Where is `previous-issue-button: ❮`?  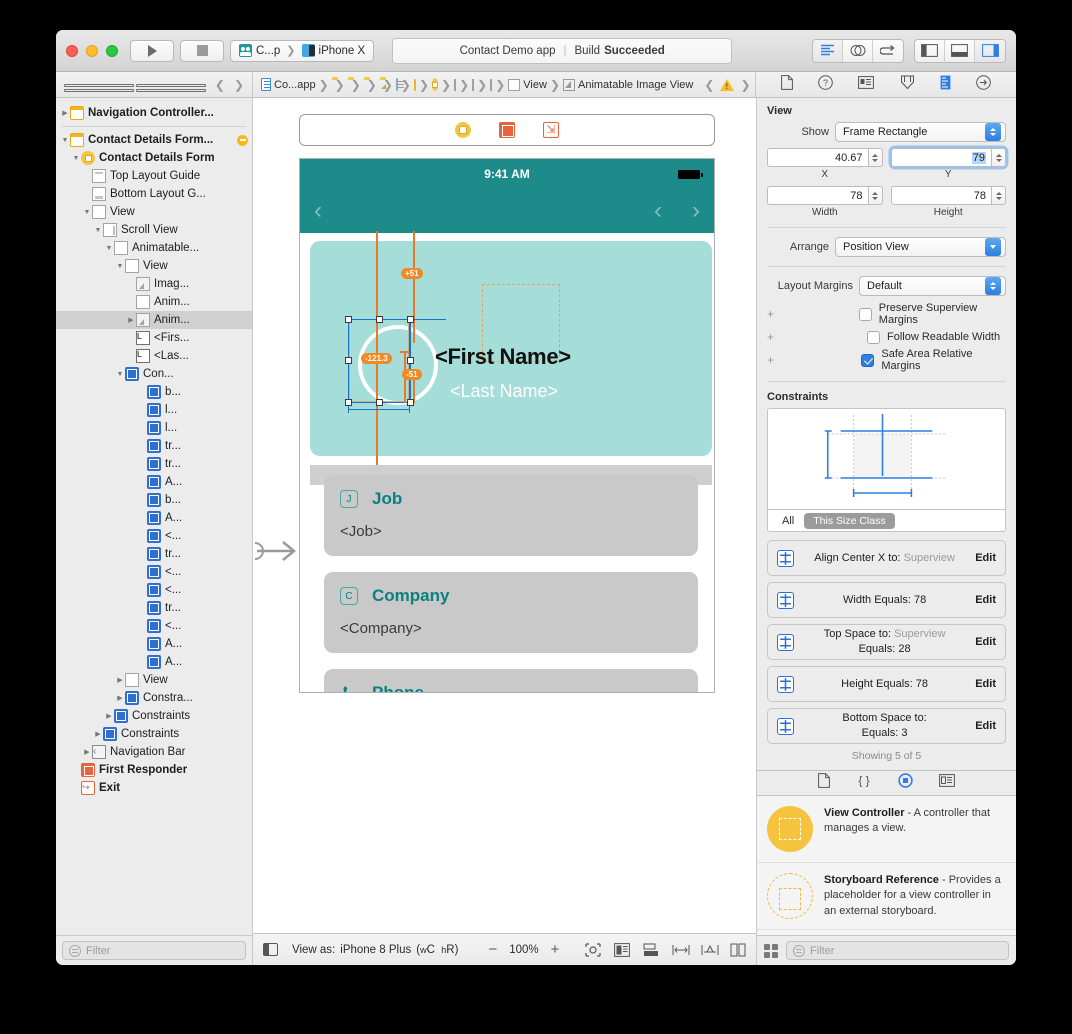 previous-issue-button: ❮ is located at coordinates (709, 85).